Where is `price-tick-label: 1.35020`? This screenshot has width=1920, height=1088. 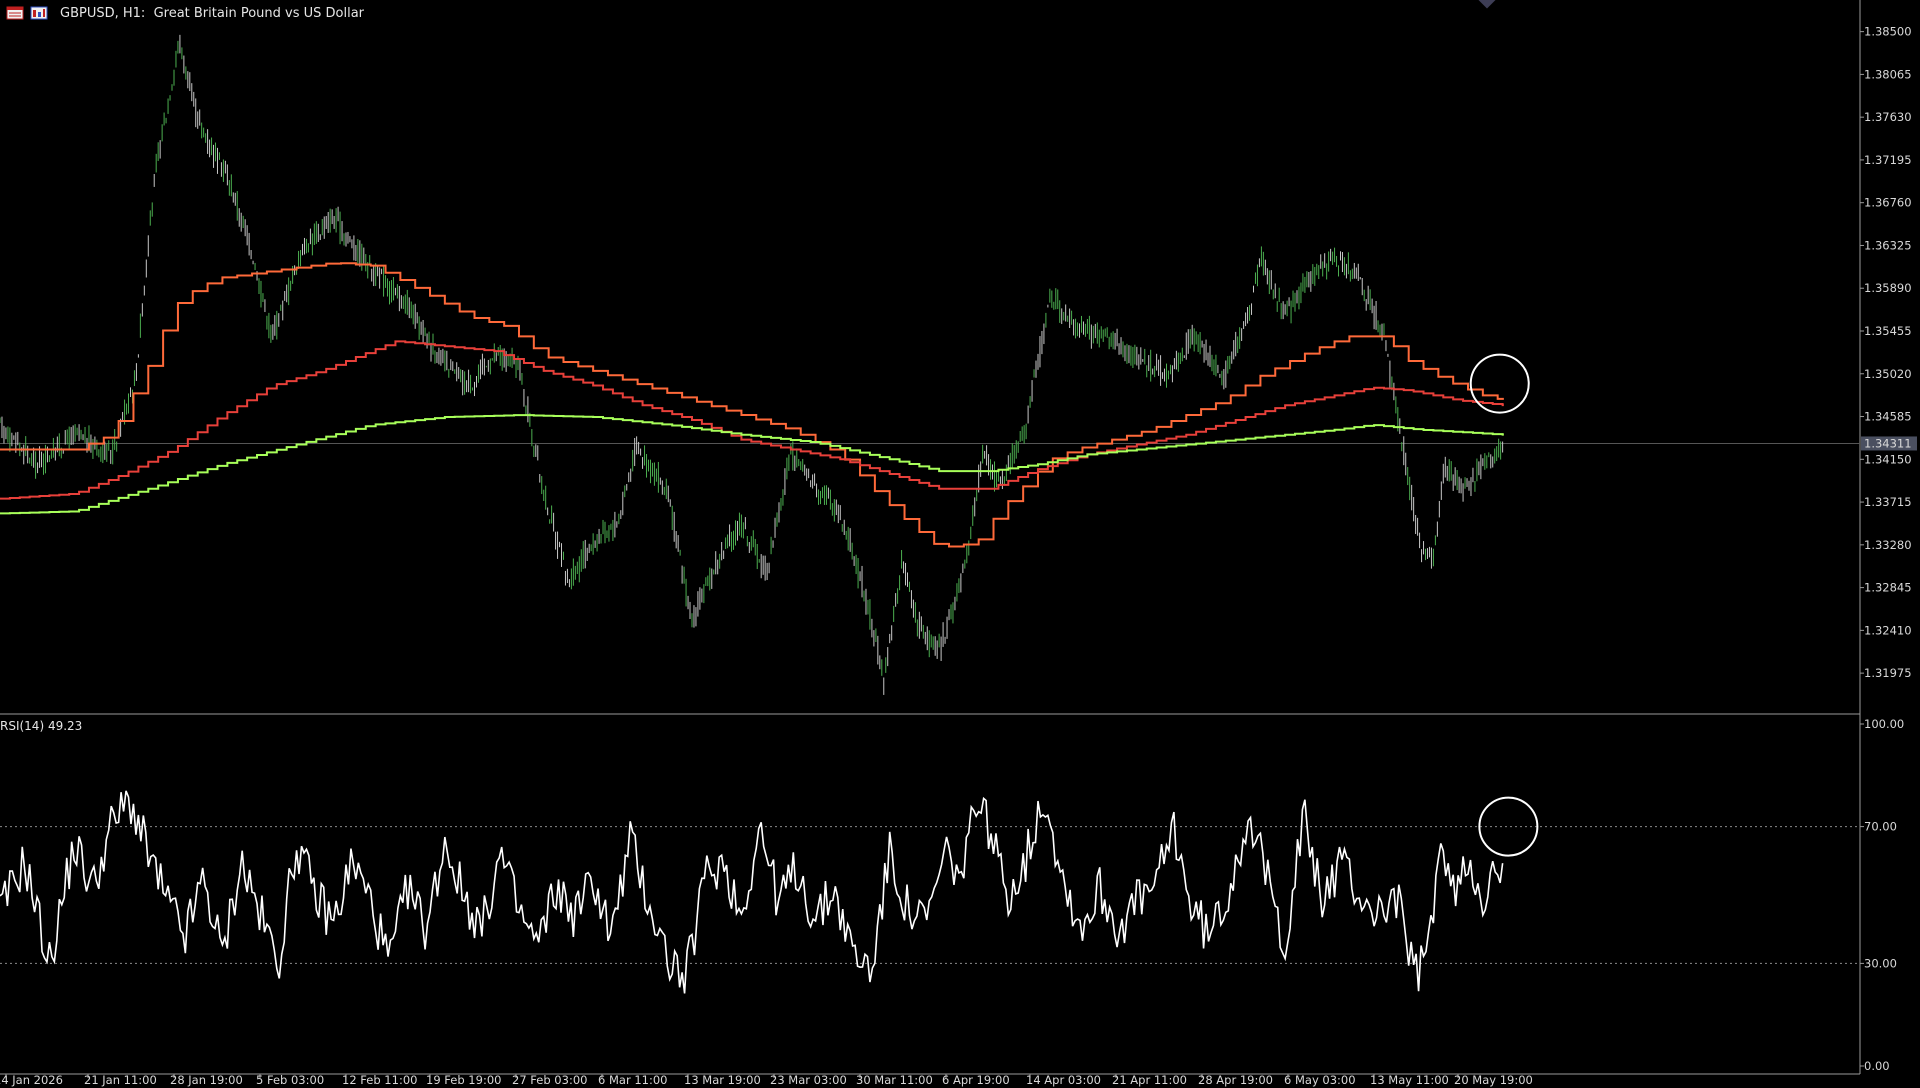 price-tick-label: 1.35020 is located at coordinates (1888, 374).